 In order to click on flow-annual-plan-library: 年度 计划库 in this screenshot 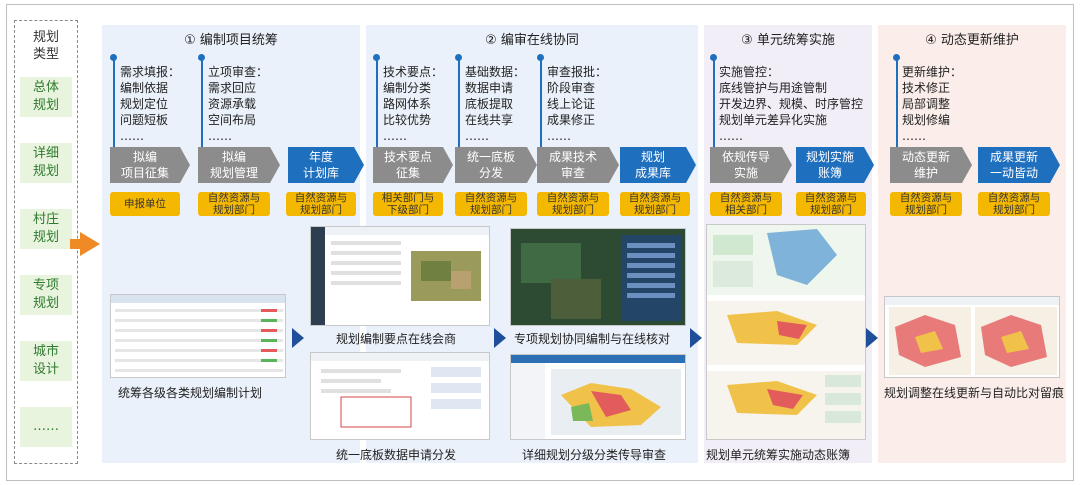, I will do `click(326, 165)`.